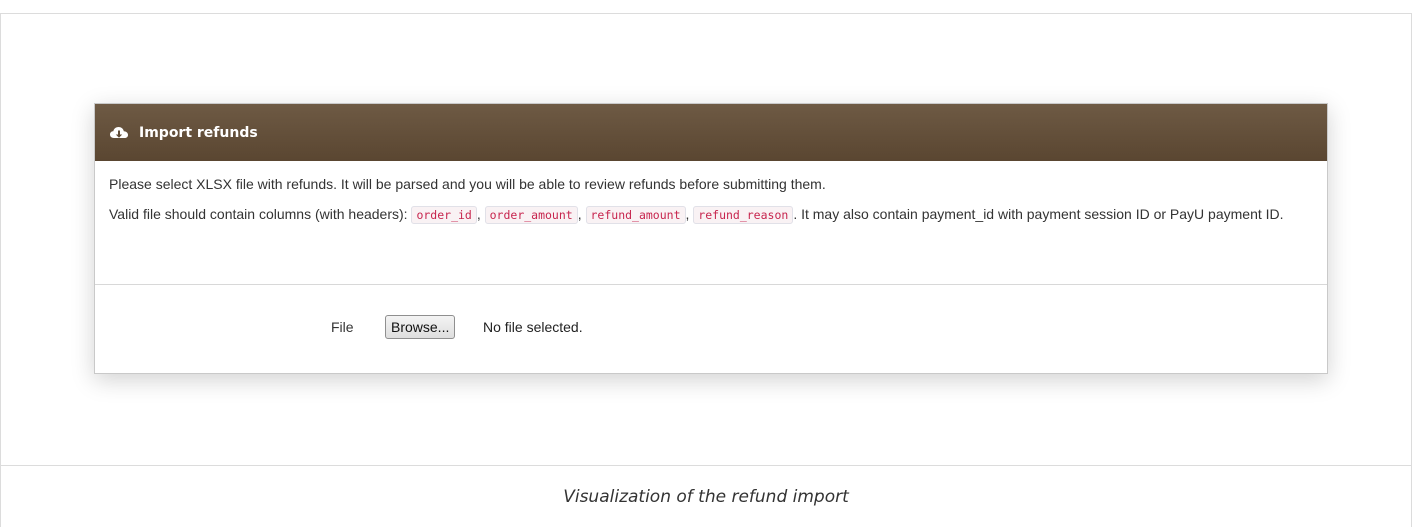  I want to click on figure-caption: Visualization of the refund import, so click(706, 497).